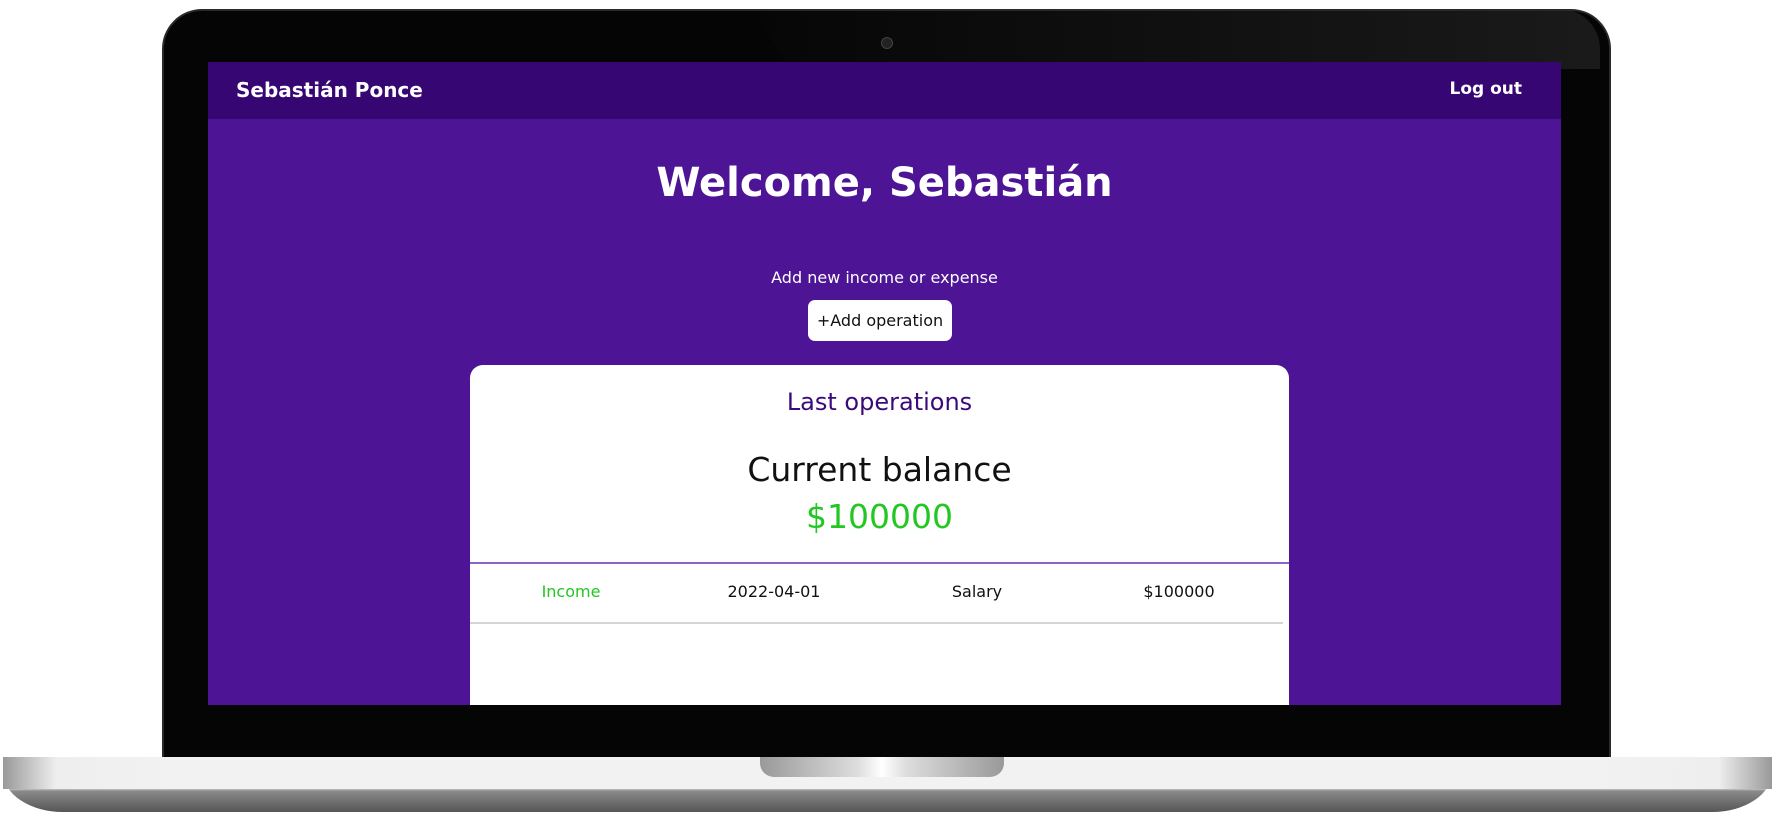  What do you see at coordinates (329, 90) in the screenshot?
I see `brand-name: Sebastián Ponce` at bounding box center [329, 90].